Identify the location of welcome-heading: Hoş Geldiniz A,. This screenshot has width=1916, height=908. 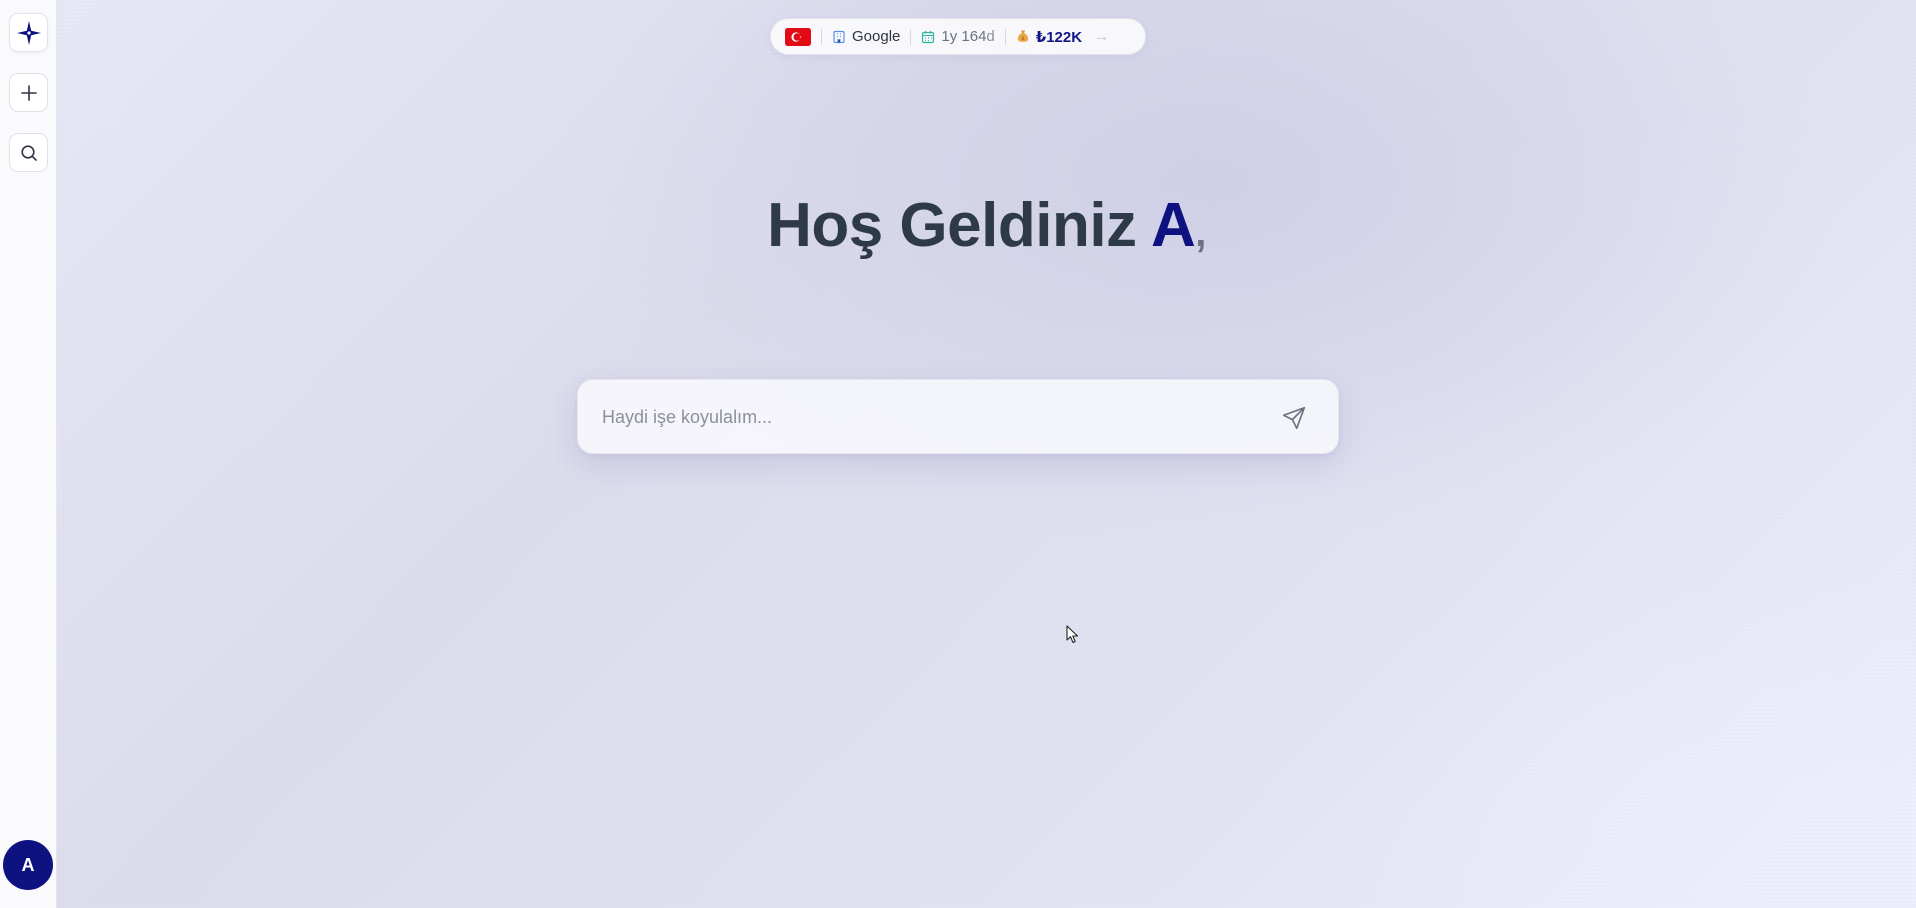
(986, 225).